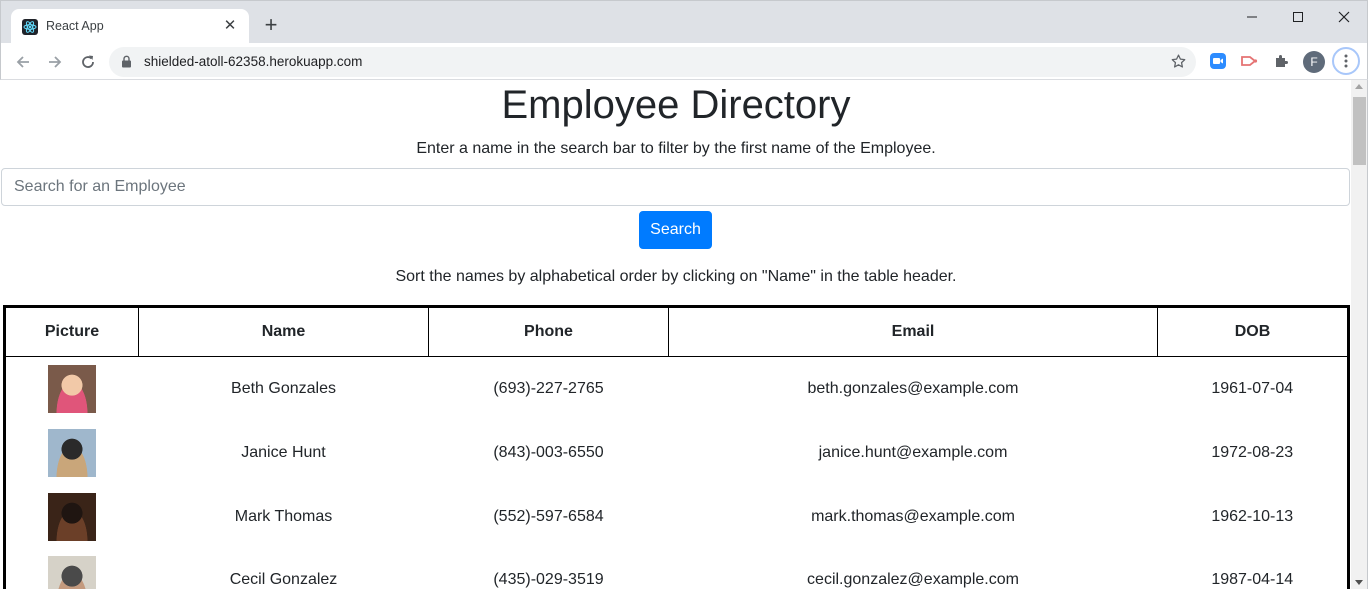 The image size is (1368, 589). I want to click on search-button: Search, so click(675, 230).